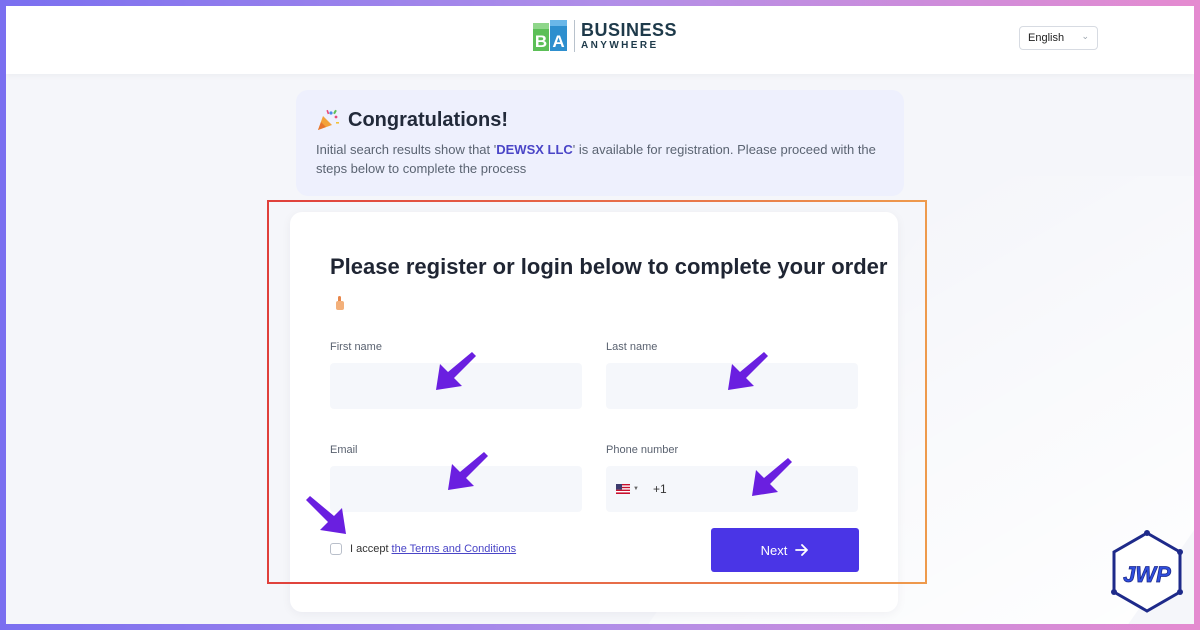  I want to click on top-header: B A BUSINESS ANYWHERE English ⌄, so click(600, 40).